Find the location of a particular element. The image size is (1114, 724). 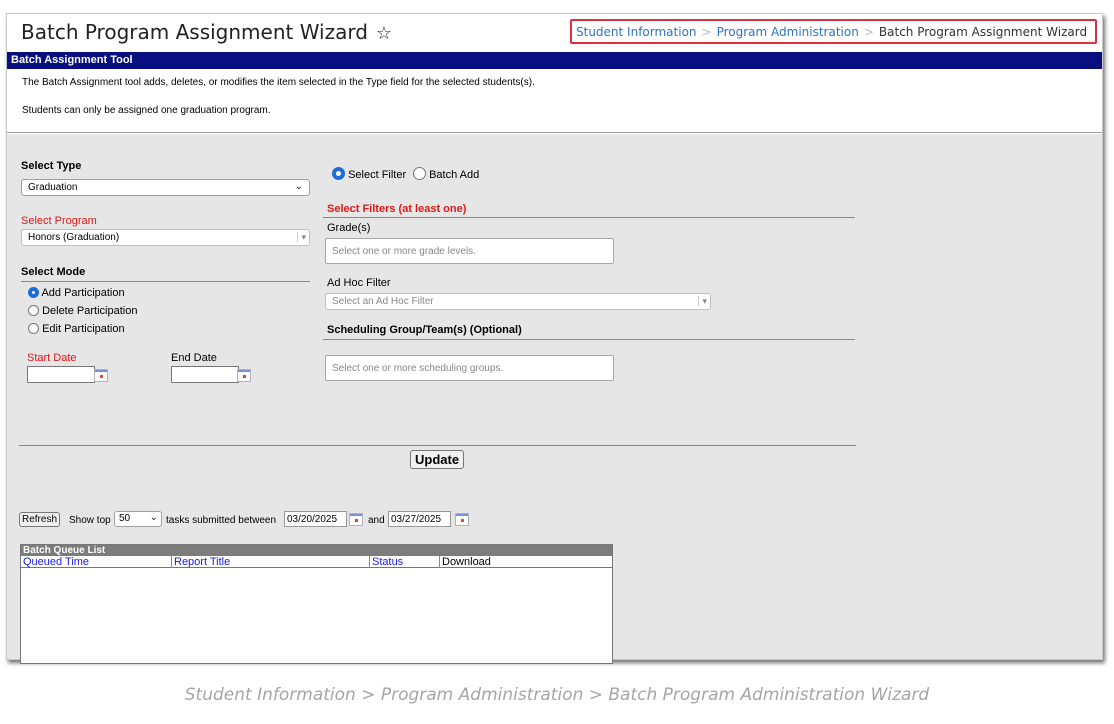

select-filters-heading: Select Filters (at least one) is located at coordinates (397, 209).